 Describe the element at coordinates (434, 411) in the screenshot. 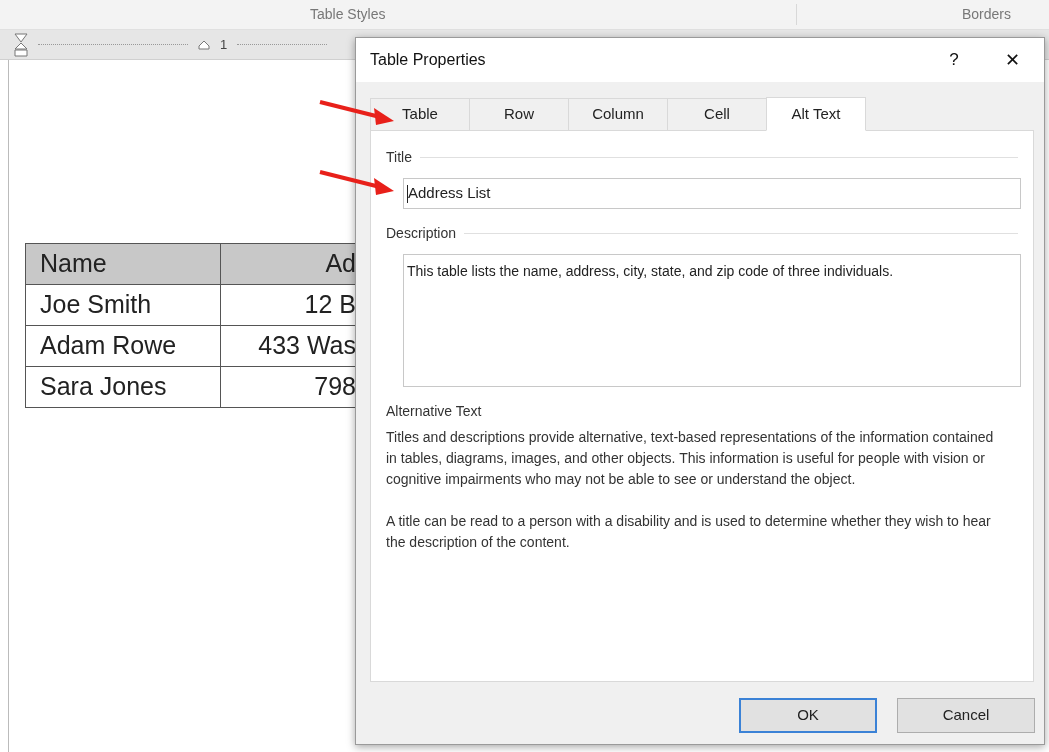

I see `section-heading: Alternative Text` at that location.